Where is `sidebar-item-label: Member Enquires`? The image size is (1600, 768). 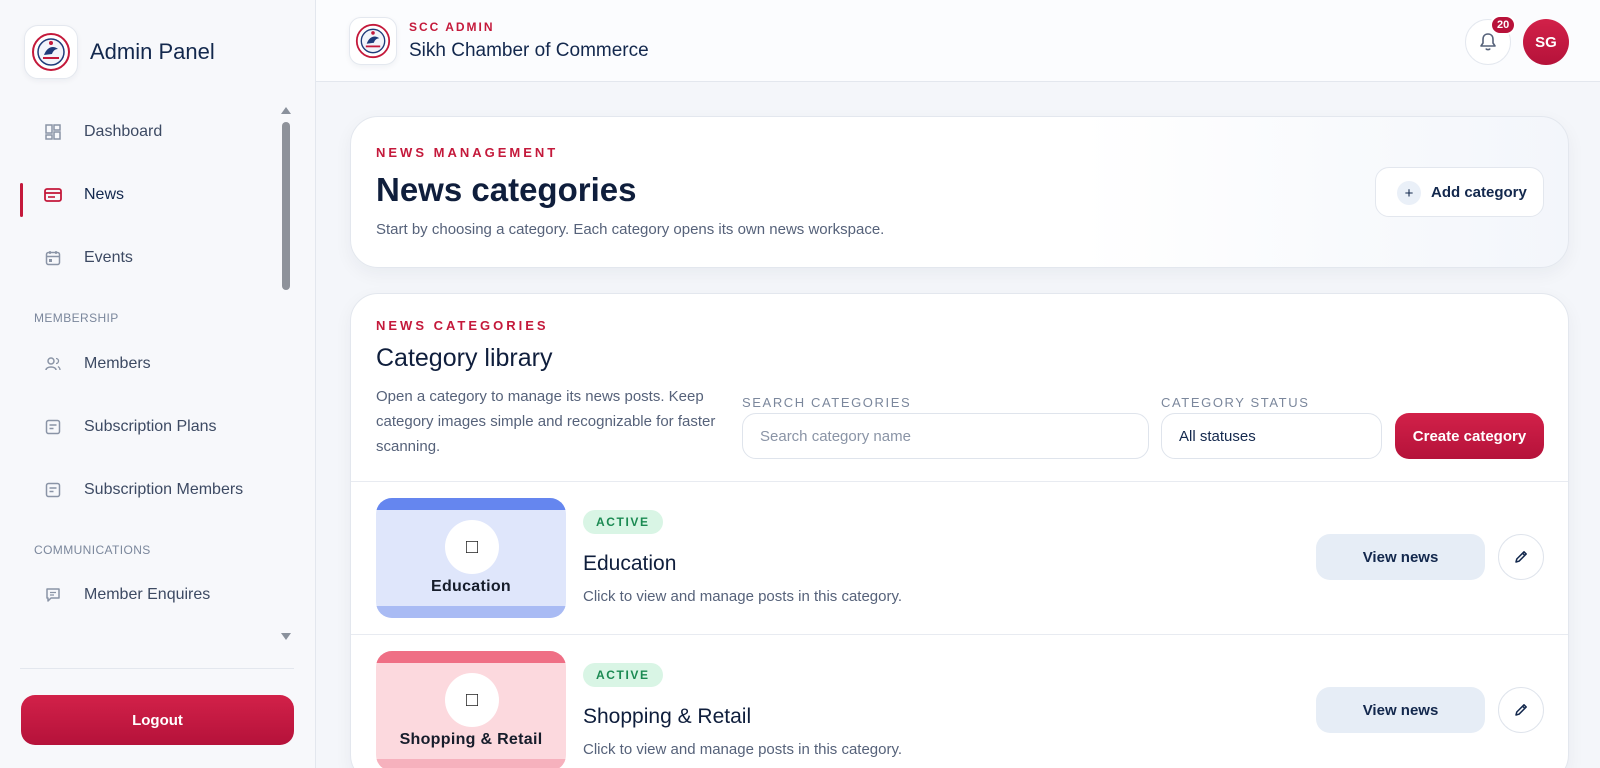
sidebar-item-label: Member Enquires is located at coordinates (147, 594).